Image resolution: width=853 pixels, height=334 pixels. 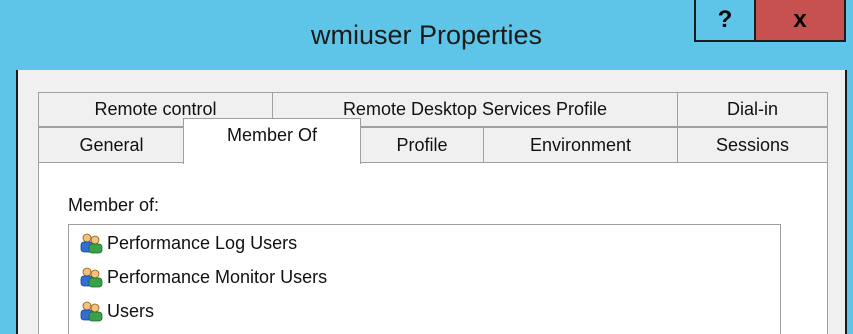 I want to click on list-item: Performance Monitor Users, so click(x=203, y=277).